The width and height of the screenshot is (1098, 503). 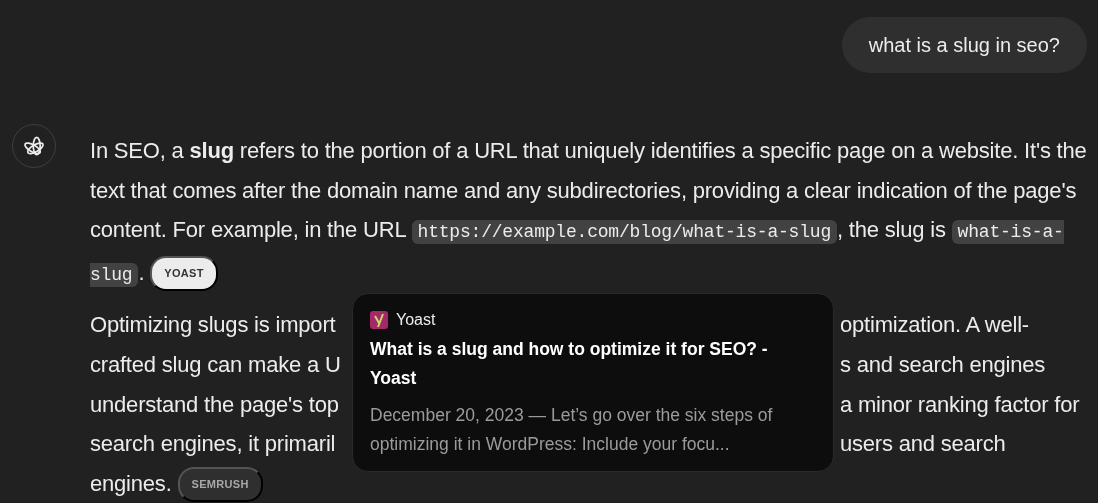 What do you see at coordinates (593, 364) in the screenshot?
I see `source-title-link: What is a slug and how to optimize it for SEO? - Yoast` at bounding box center [593, 364].